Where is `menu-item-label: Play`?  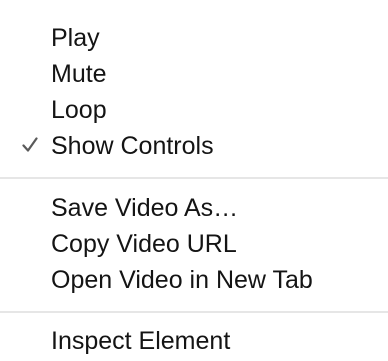
menu-item-label: Play is located at coordinates (75, 38).